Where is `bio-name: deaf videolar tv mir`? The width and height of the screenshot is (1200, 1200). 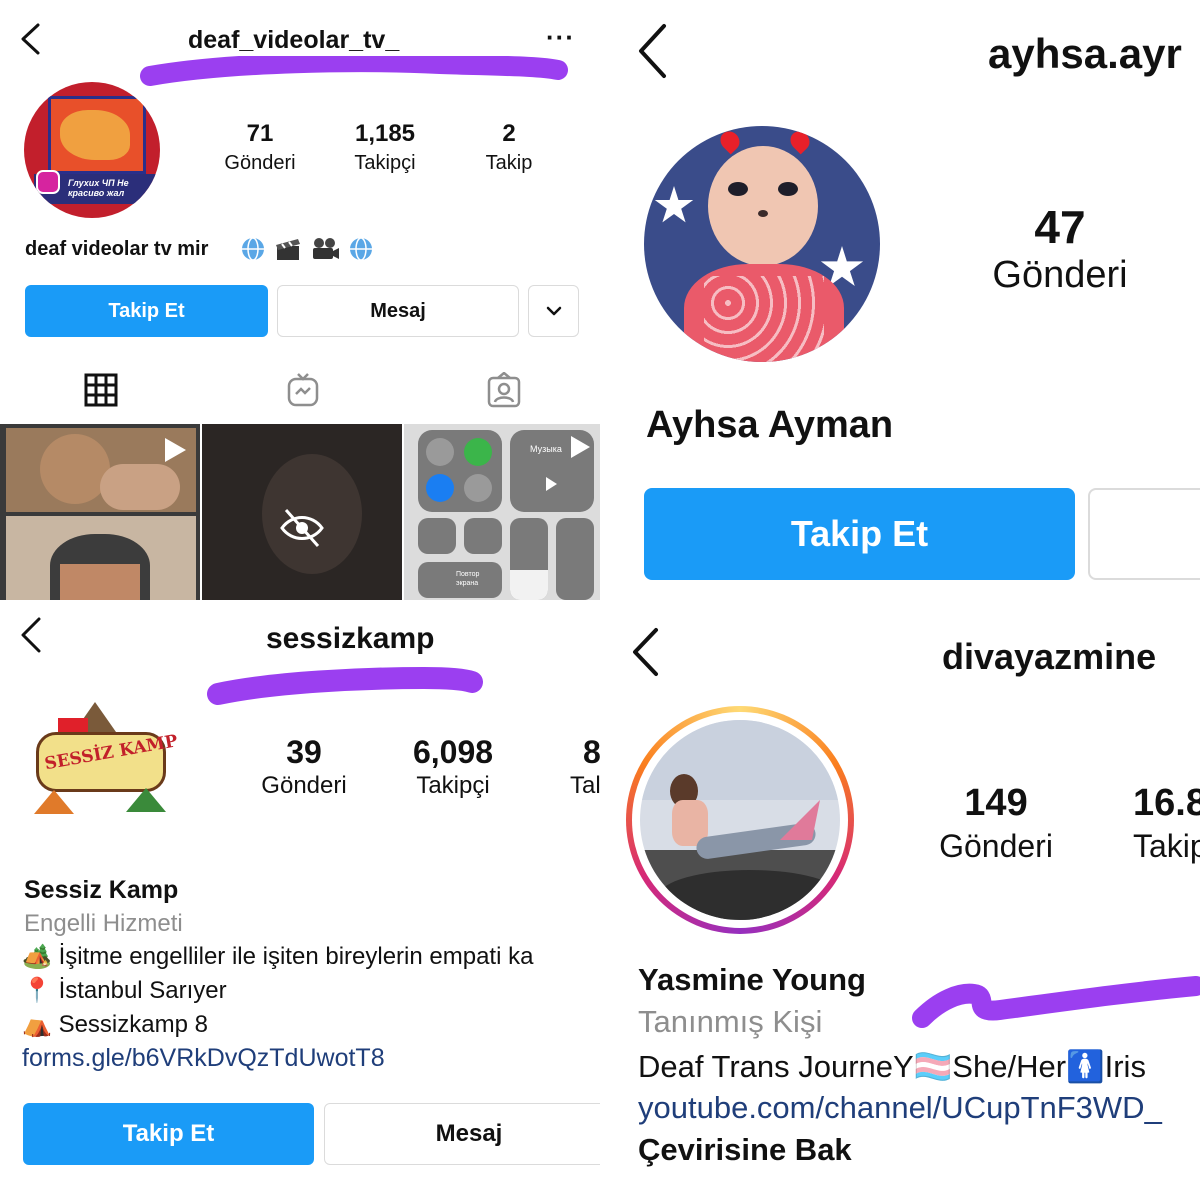 bio-name: deaf videolar tv mir is located at coordinates (117, 249).